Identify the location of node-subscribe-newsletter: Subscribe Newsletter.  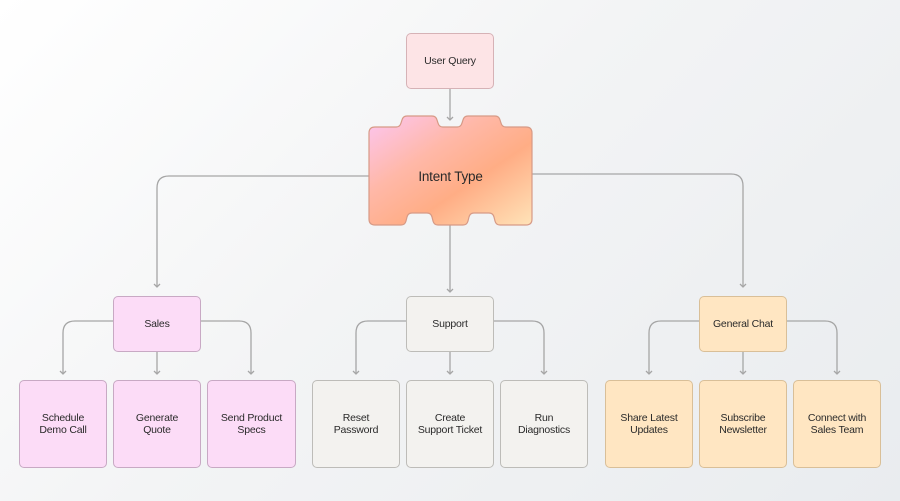
(743, 424).